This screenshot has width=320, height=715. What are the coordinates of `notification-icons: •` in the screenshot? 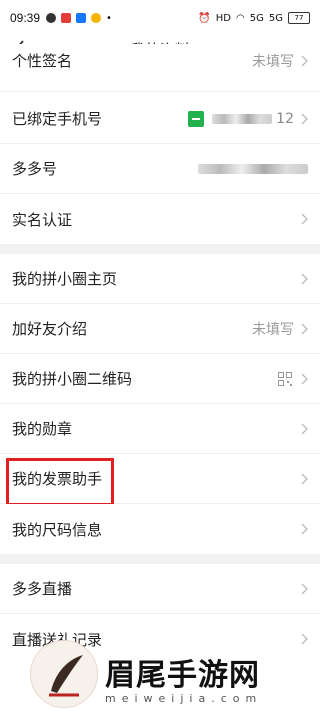 It's located at (79, 18).